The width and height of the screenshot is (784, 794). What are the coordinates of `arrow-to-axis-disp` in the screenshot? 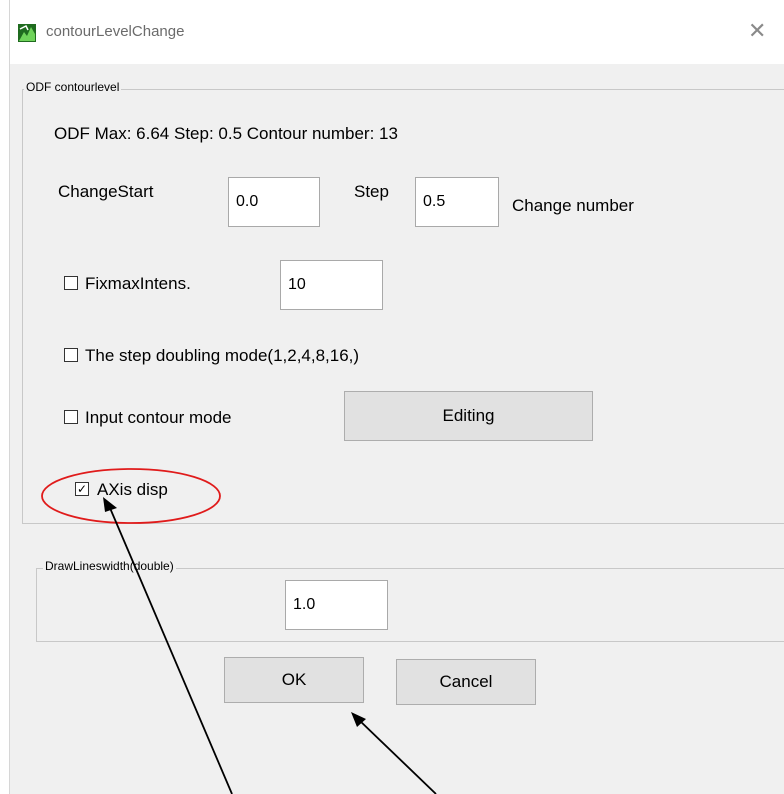 It's located at (168, 645).